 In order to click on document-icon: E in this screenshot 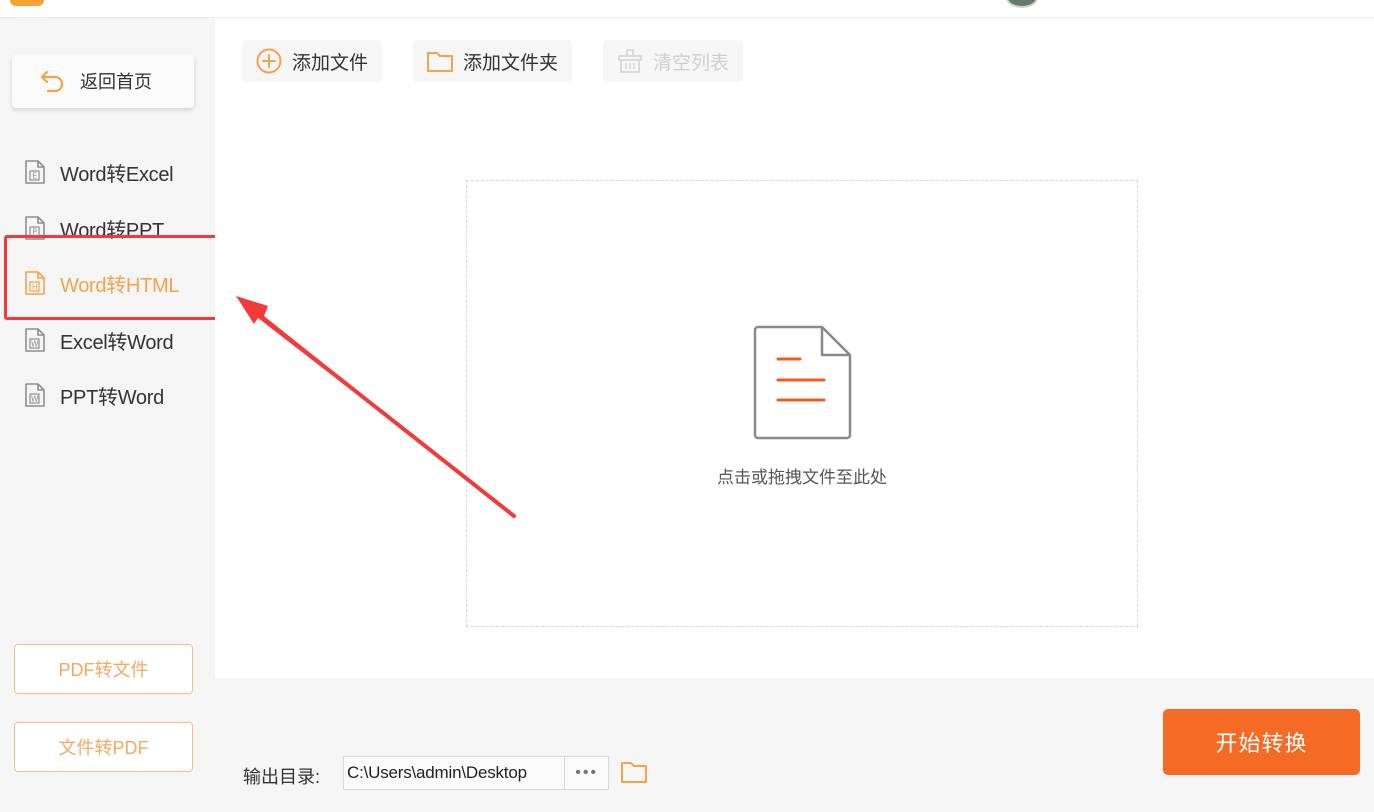, I will do `click(35, 172)`.